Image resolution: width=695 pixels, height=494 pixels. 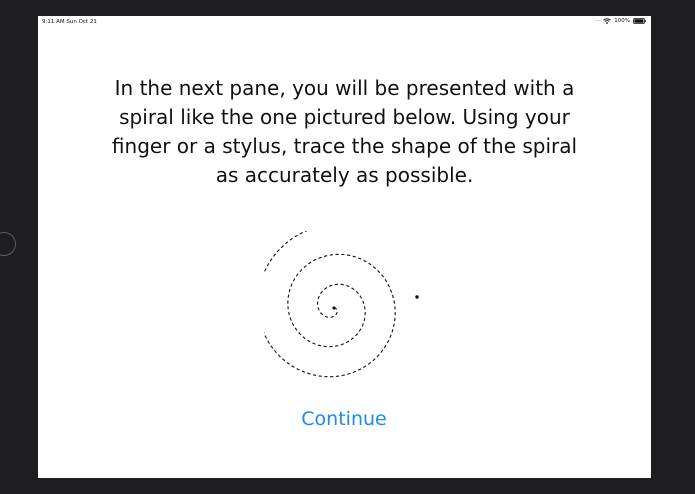 I want to click on status-indicators: ····· 100%, so click(x=620, y=21).